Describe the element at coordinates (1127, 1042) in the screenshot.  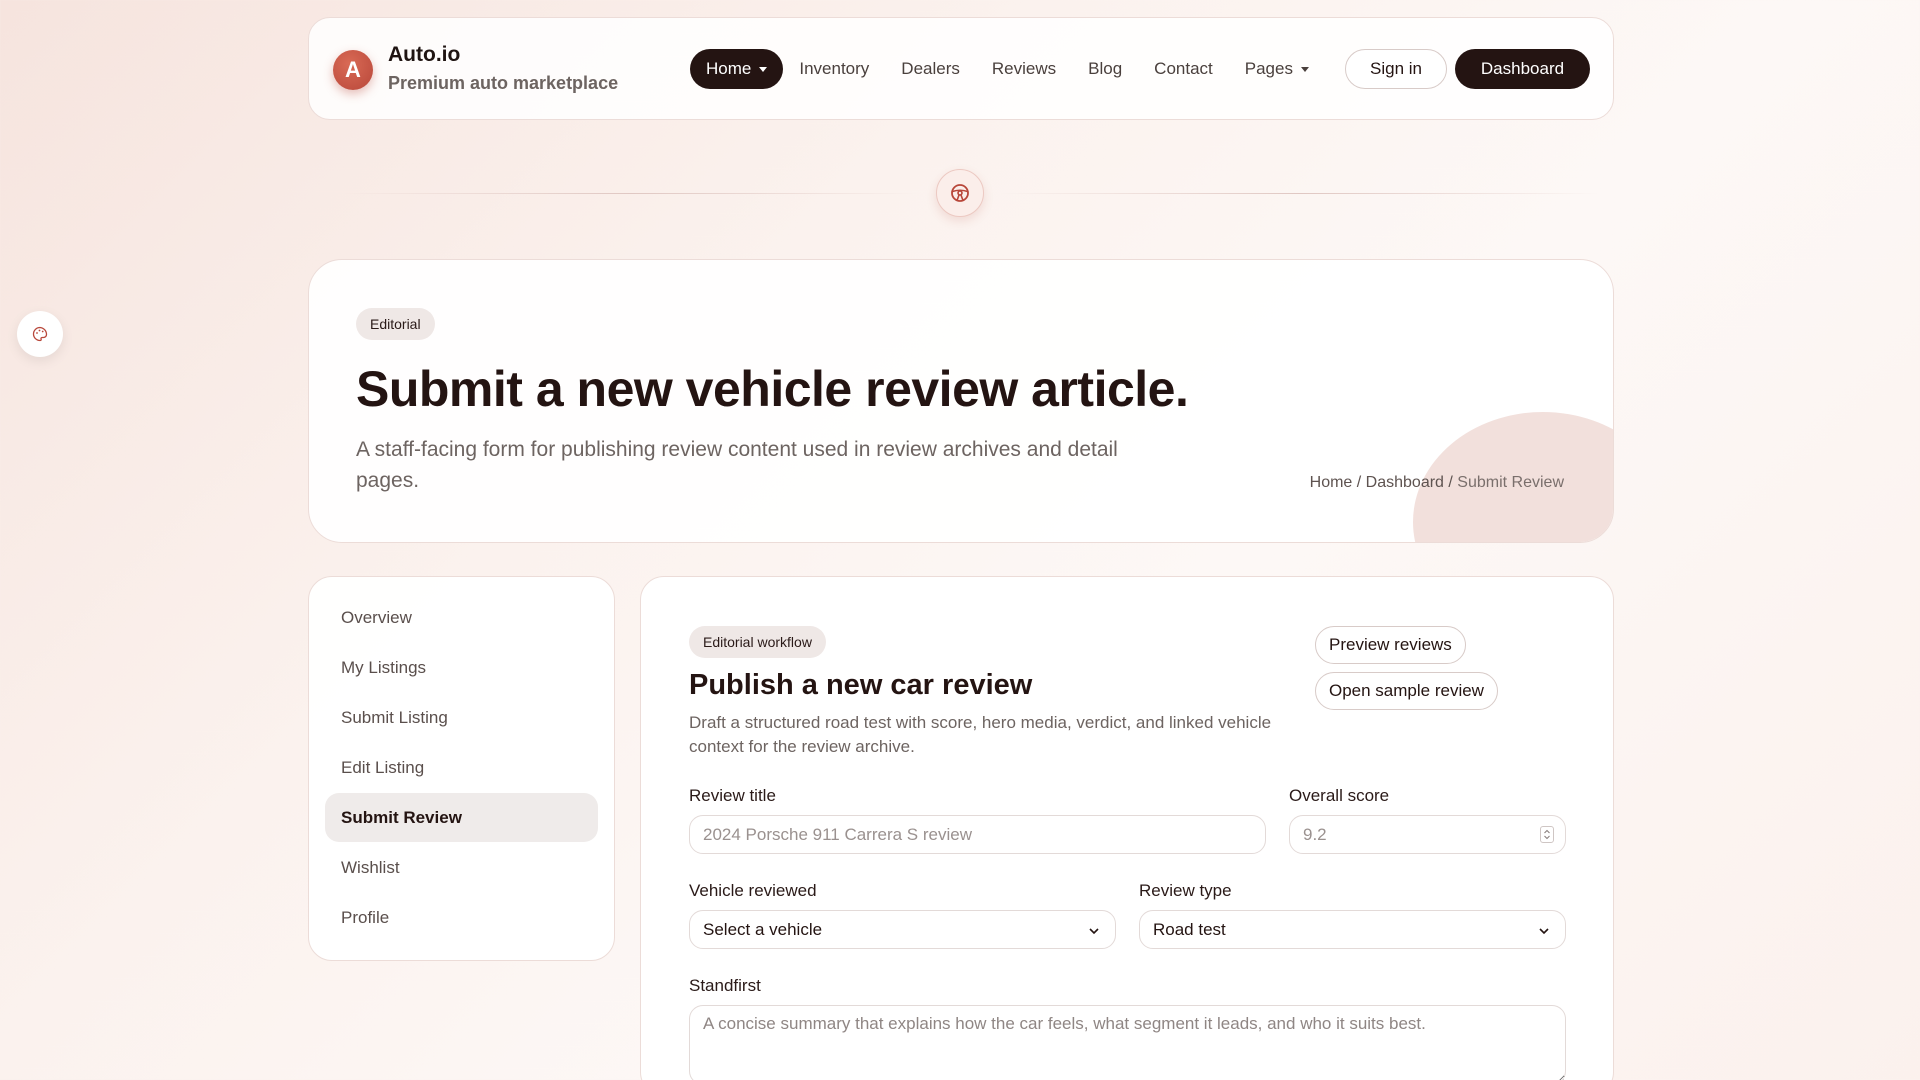
I see `standfirst-textarea` at that location.